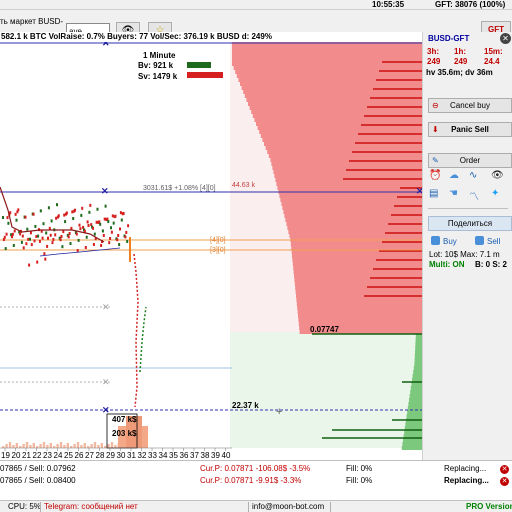 This screenshot has height=512, width=512. I want to click on order-label: Order, so click(470, 160).